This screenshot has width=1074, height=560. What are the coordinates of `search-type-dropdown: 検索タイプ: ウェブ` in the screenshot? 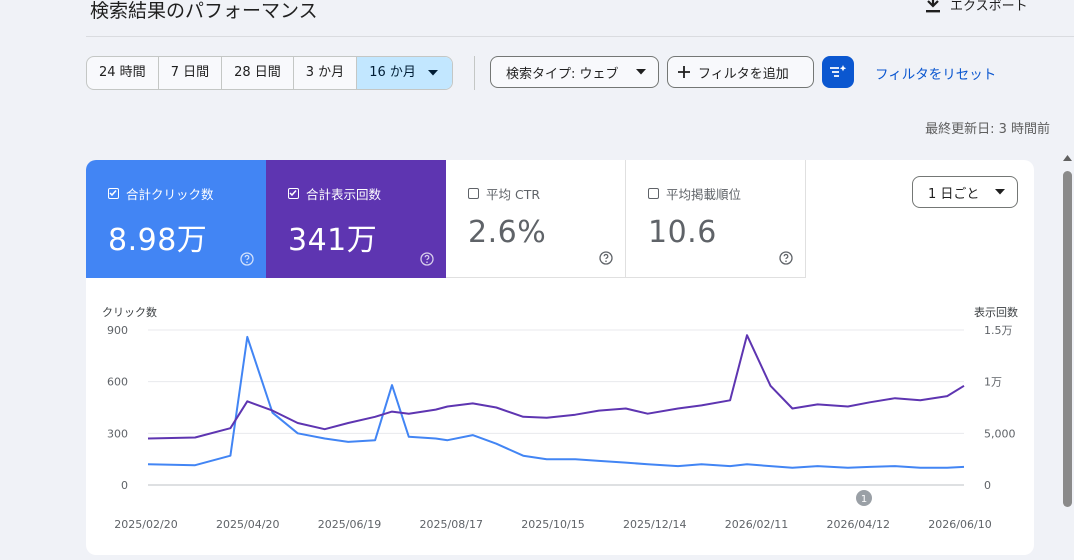 It's located at (574, 72).